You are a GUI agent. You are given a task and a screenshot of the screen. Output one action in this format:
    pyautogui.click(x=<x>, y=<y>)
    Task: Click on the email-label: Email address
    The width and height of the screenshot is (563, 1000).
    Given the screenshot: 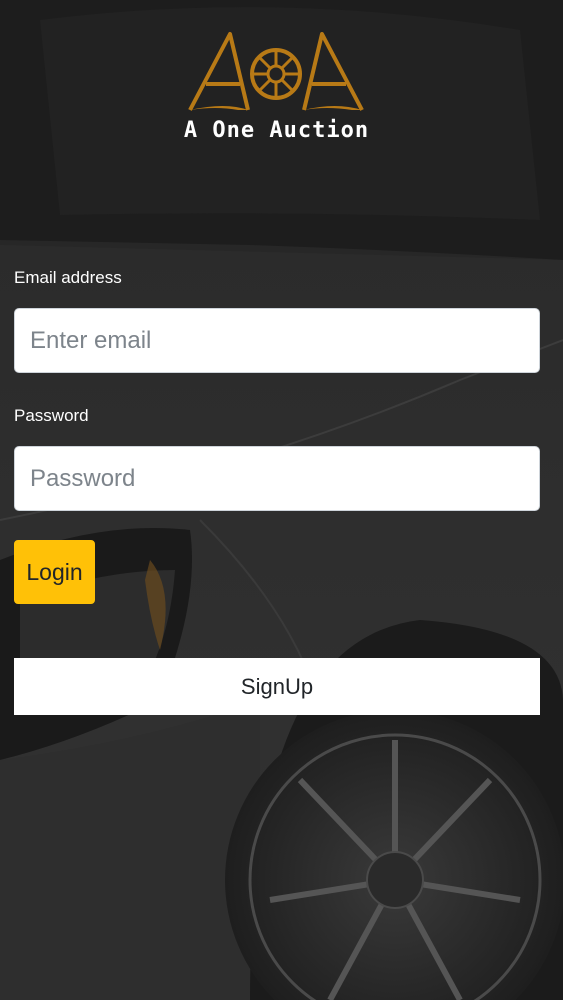 What is the action you would take?
    pyautogui.click(x=68, y=277)
    